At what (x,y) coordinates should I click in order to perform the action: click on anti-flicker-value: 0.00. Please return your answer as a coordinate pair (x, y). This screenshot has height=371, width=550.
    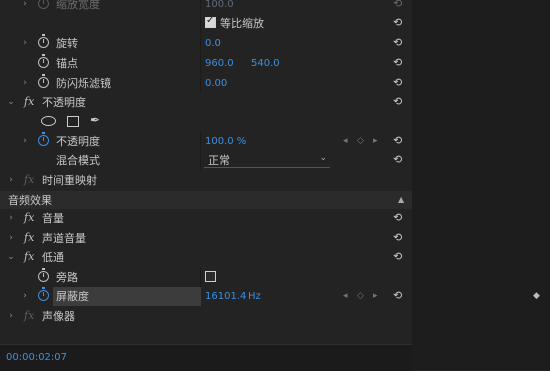
    Looking at the image, I should click on (216, 83).